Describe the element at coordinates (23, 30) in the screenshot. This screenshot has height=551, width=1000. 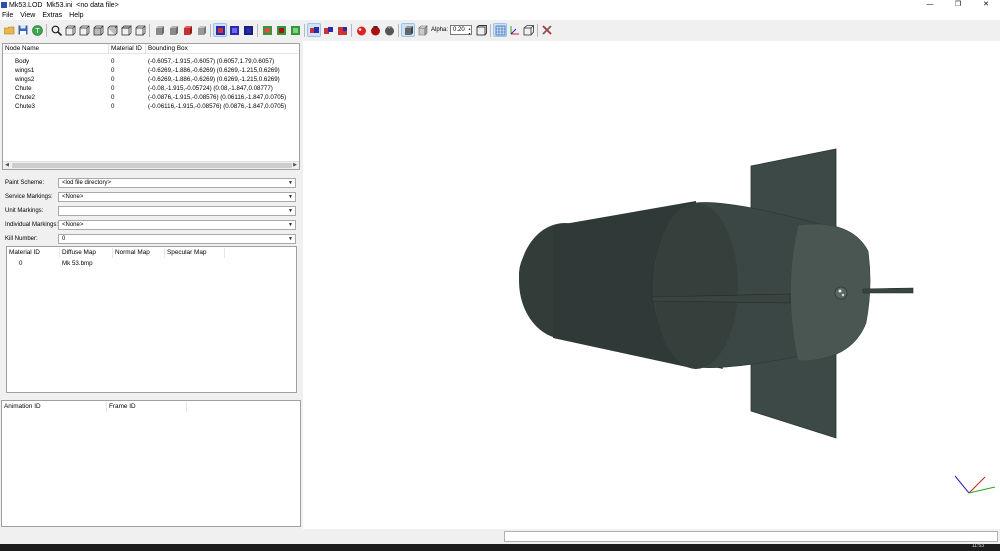
I see `save-button` at that location.